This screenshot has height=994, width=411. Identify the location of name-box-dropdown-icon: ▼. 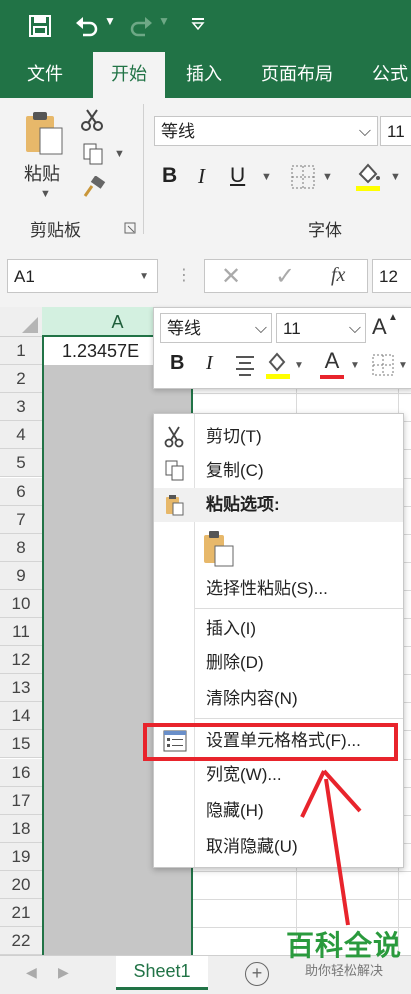
(144, 277).